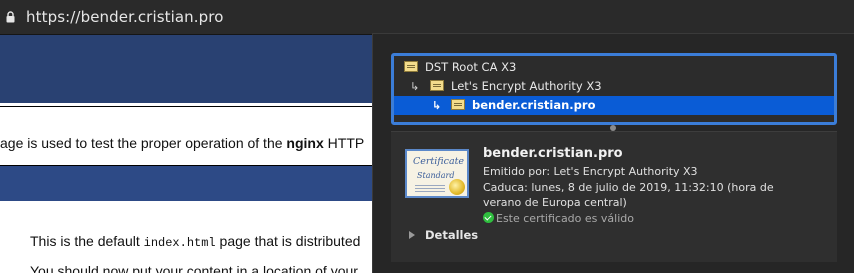  I want to click on seal-icon, so click(457, 187).